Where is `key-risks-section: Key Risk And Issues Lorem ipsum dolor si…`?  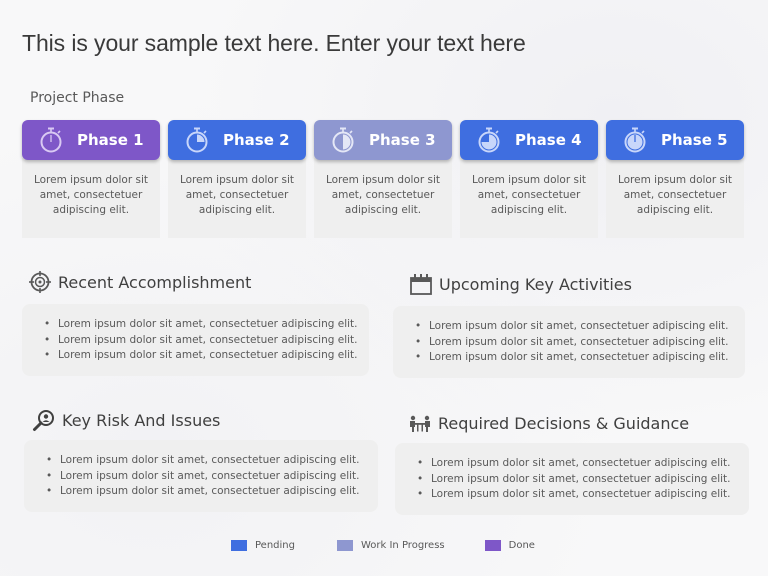 key-risks-section: Key Risk And Issues Lorem ipsum dolor si… is located at coordinates (201, 459).